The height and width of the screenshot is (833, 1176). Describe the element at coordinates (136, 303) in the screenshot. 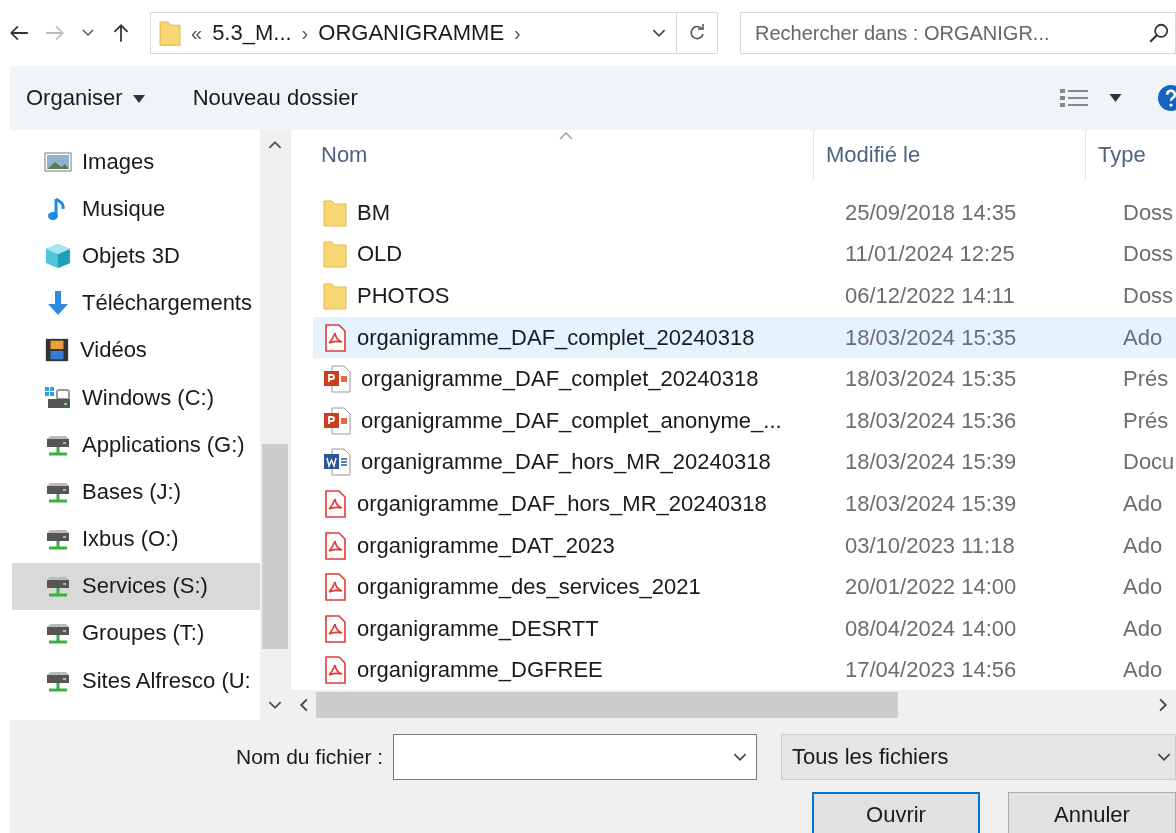

I see `sidebar-item: Téléchargements` at that location.